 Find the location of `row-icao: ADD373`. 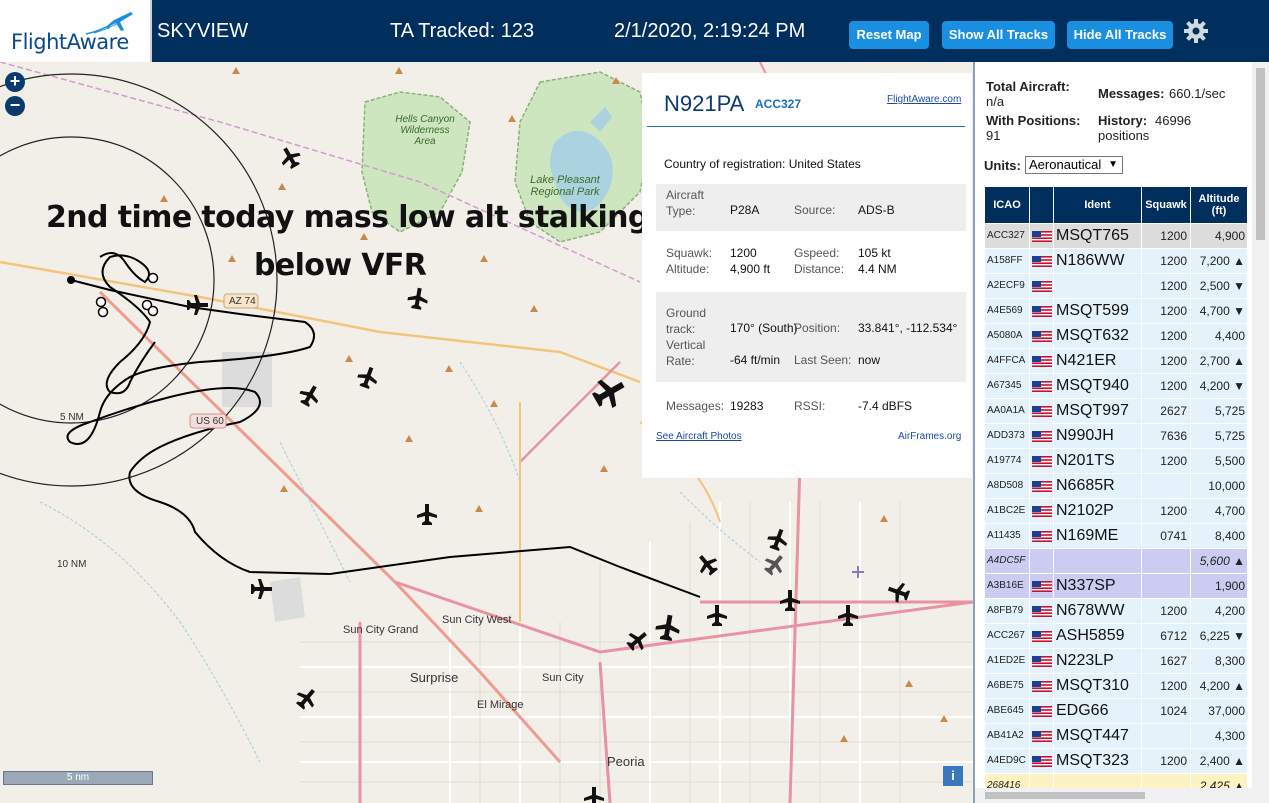

row-icao: ADD373 is located at coordinates (1007, 436).